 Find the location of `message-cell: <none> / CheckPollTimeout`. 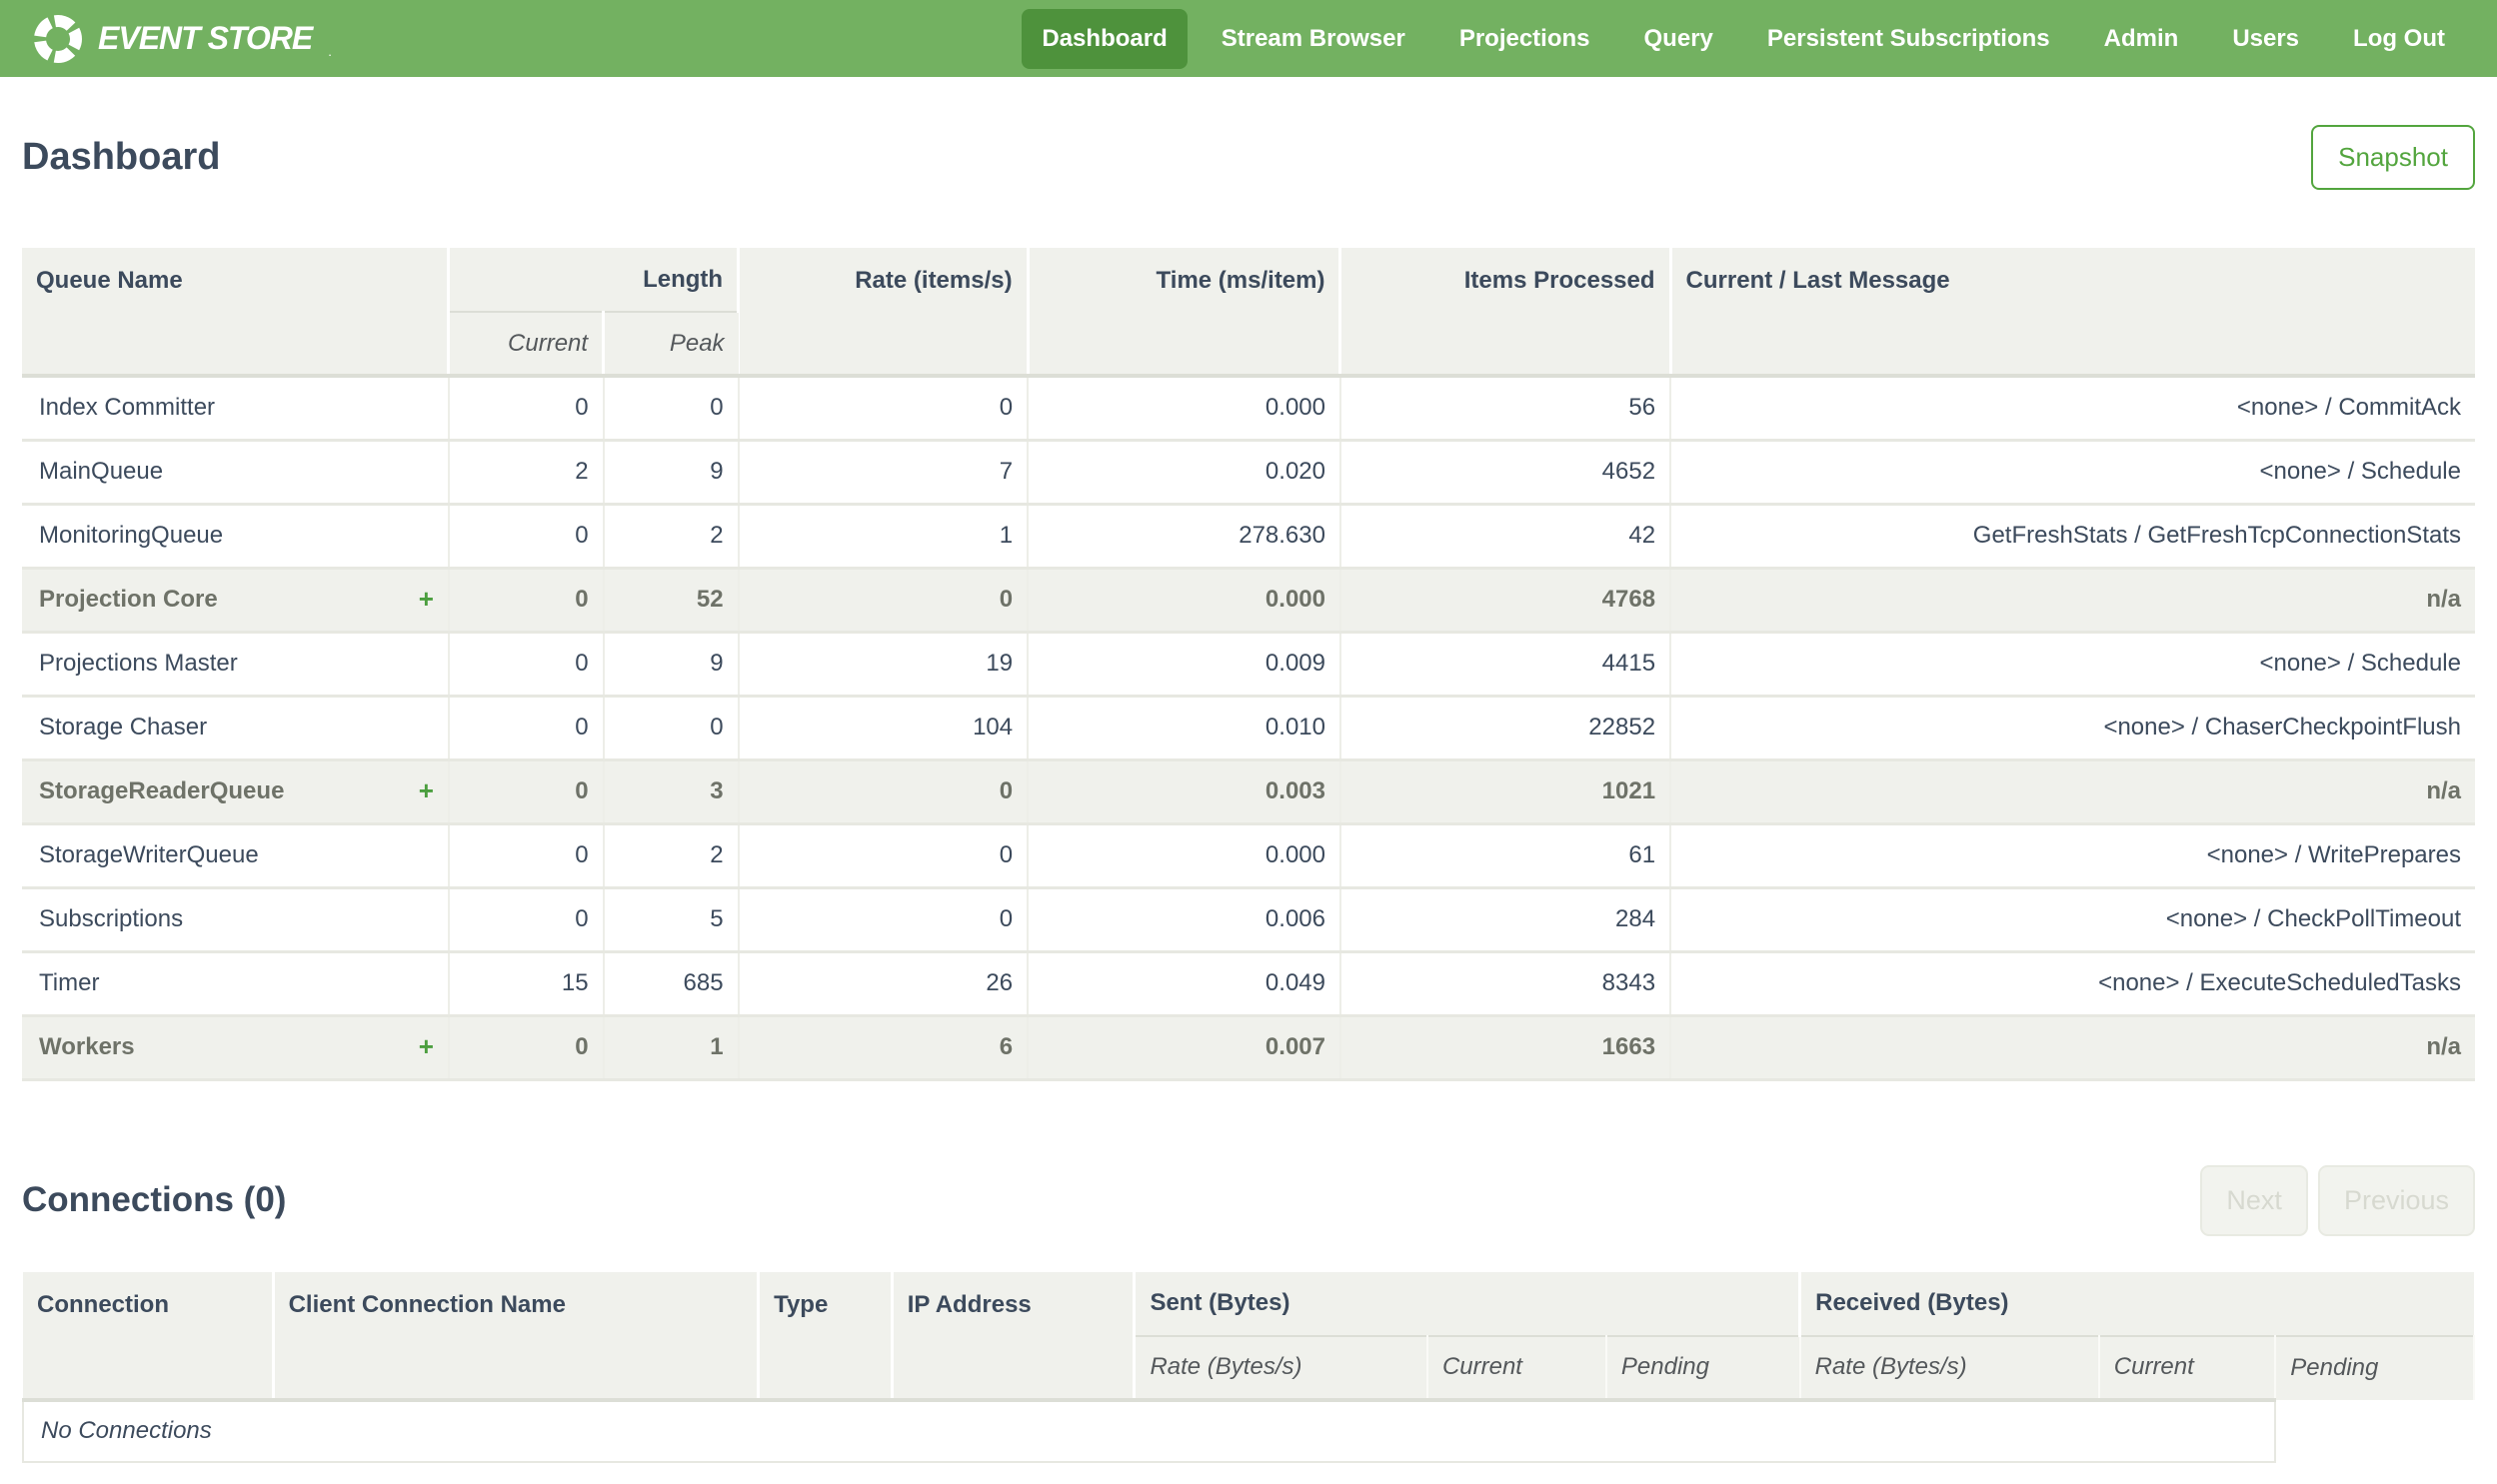

message-cell: <none> / CheckPollTimeout is located at coordinates (2072, 918).